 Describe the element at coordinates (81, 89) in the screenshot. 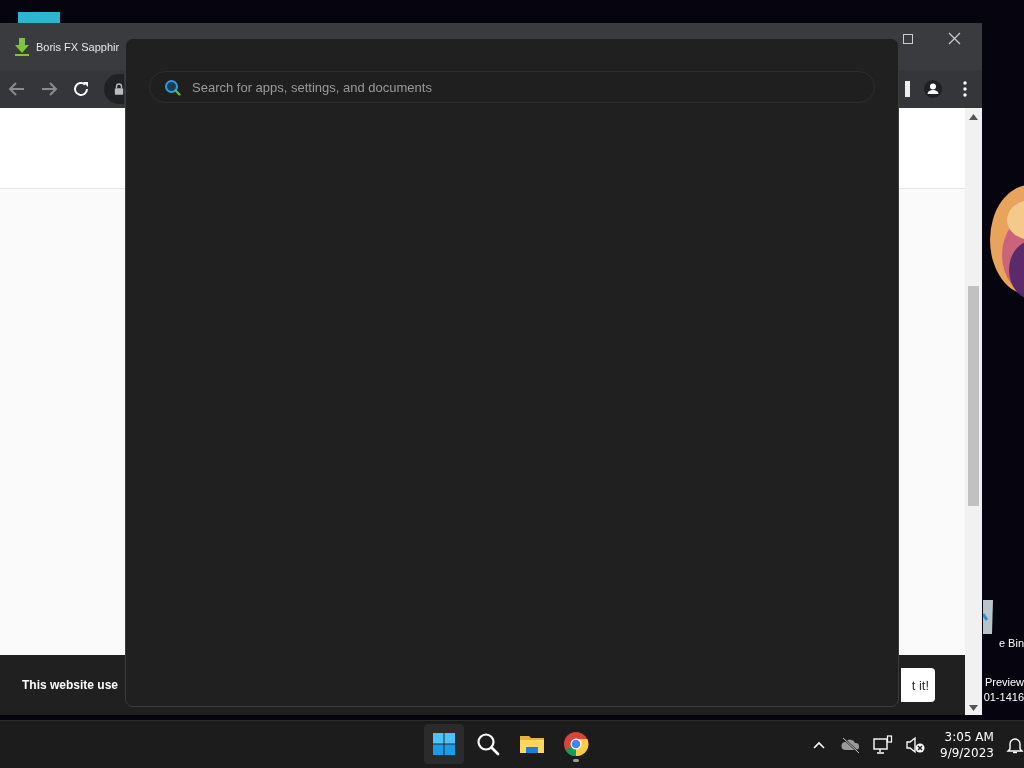

I see `reload-icon` at that location.